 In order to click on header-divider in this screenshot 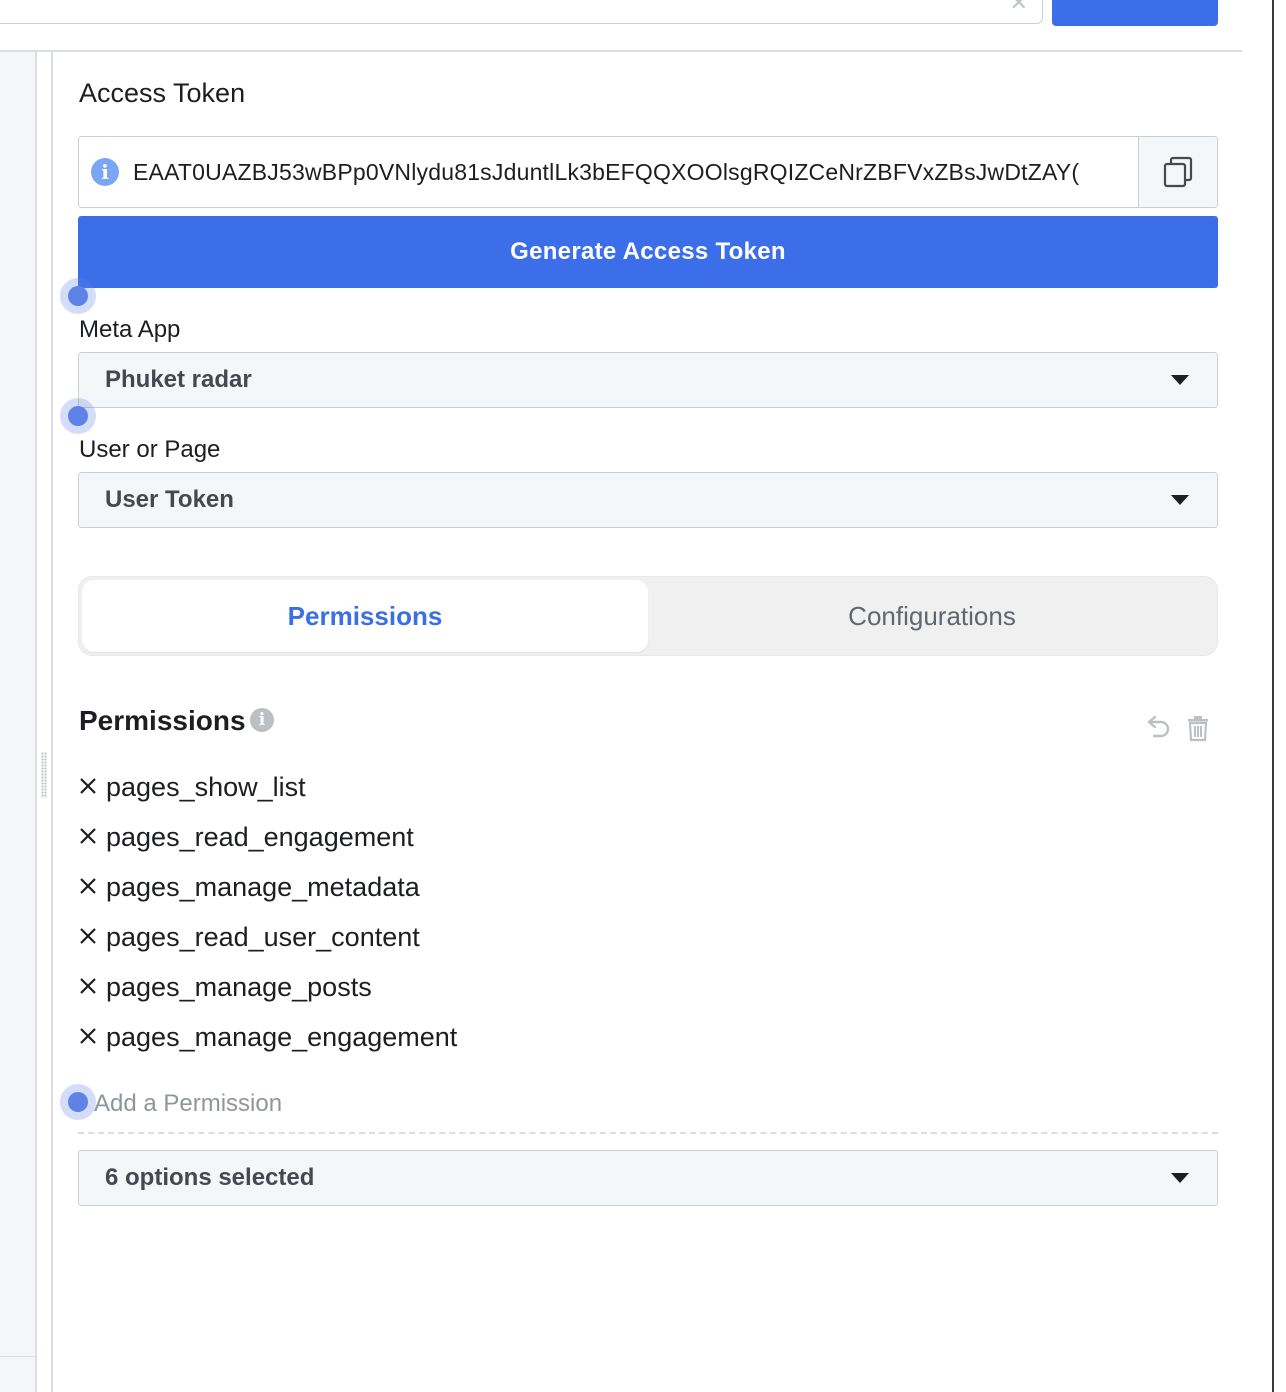, I will do `click(621, 51)`.